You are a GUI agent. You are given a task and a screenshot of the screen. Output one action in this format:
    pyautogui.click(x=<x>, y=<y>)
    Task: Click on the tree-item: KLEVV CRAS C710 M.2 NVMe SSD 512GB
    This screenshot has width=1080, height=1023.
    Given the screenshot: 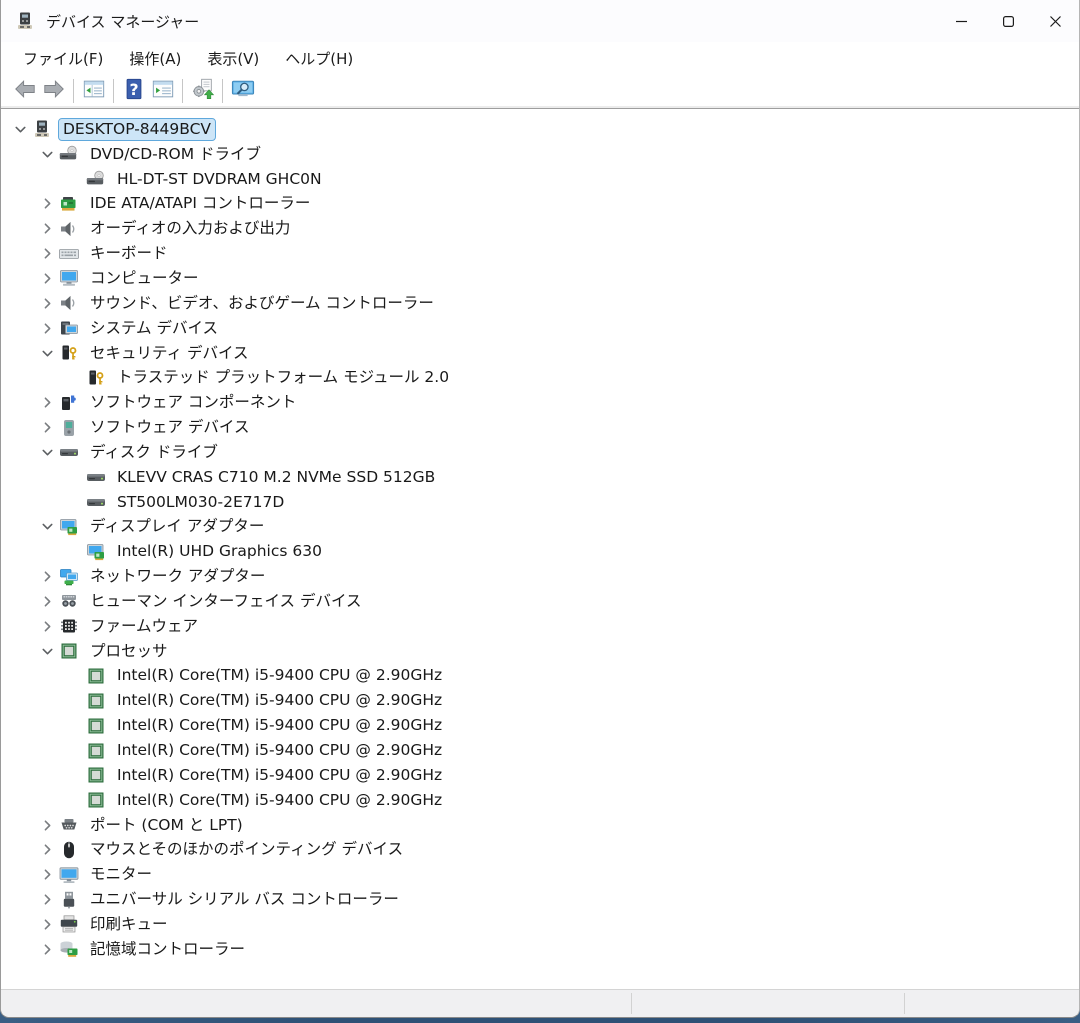 What is the action you would take?
    pyautogui.click(x=540, y=477)
    